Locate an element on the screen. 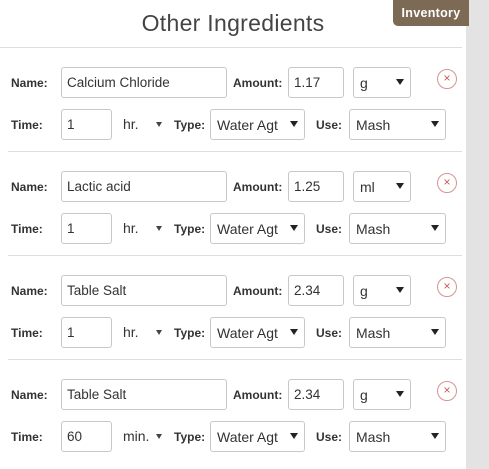  amount-input: 1.25 is located at coordinates (316, 186).